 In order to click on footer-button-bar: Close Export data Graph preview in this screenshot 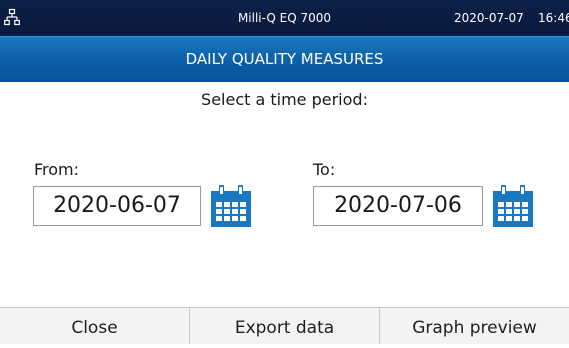, I will do `click(284, 325)`.